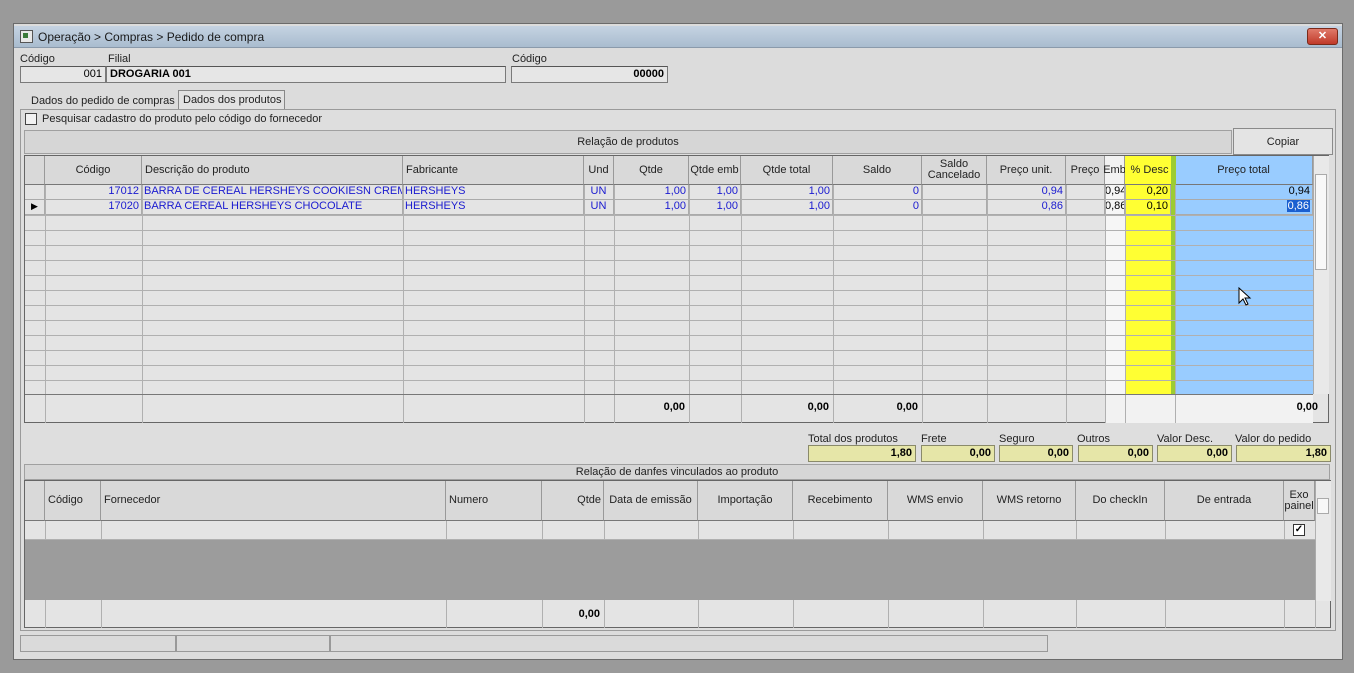 The width and height of the screenshot is (1354, 673). I want to click on danfe-col-recebimento: Recebimento, so click(840, 501).